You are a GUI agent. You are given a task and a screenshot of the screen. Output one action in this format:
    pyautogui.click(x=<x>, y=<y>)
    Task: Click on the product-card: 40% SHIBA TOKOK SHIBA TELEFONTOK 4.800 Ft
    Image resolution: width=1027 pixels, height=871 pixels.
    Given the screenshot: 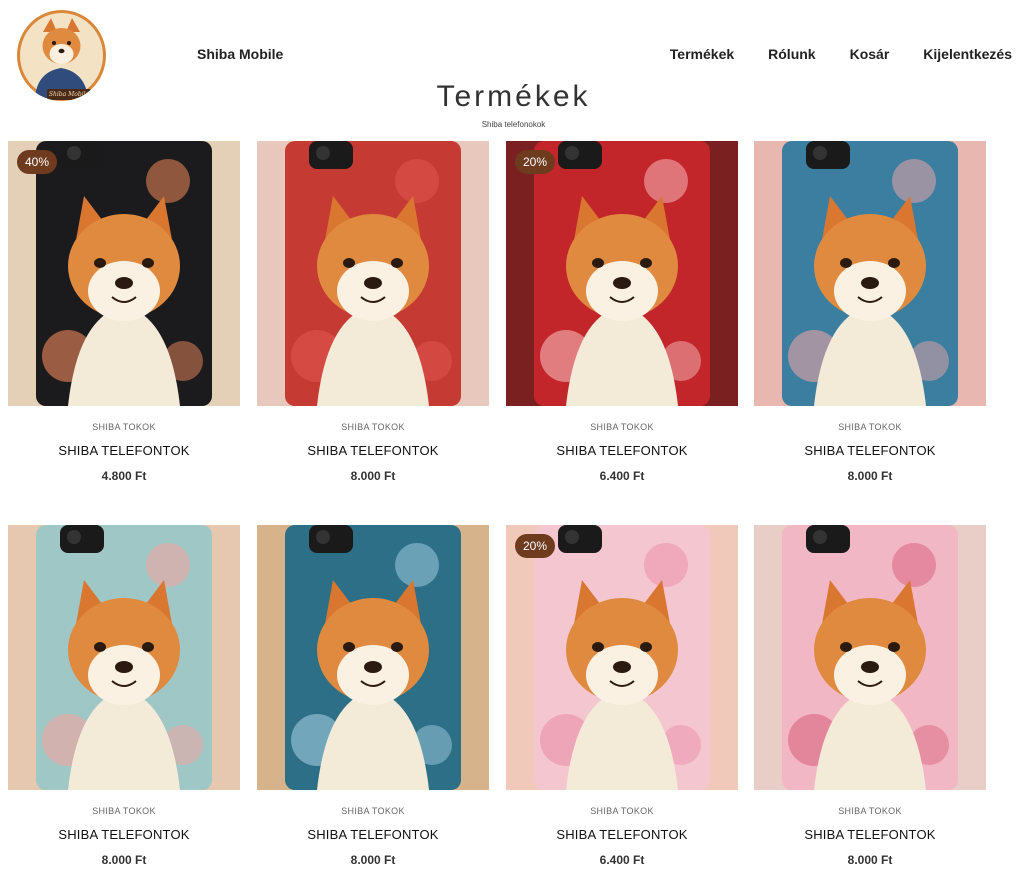 What is the action you would take?
    pyautogui.click(x=124, y=312)
    